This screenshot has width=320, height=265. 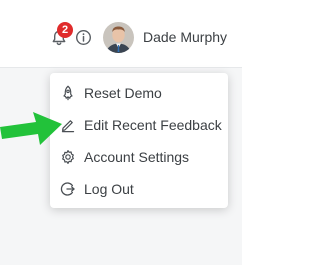 What do you see at coordinates (139, 189) in the screenshot?
I see `menu-item-log-out: Log Out` at bounding box center [139, 189].